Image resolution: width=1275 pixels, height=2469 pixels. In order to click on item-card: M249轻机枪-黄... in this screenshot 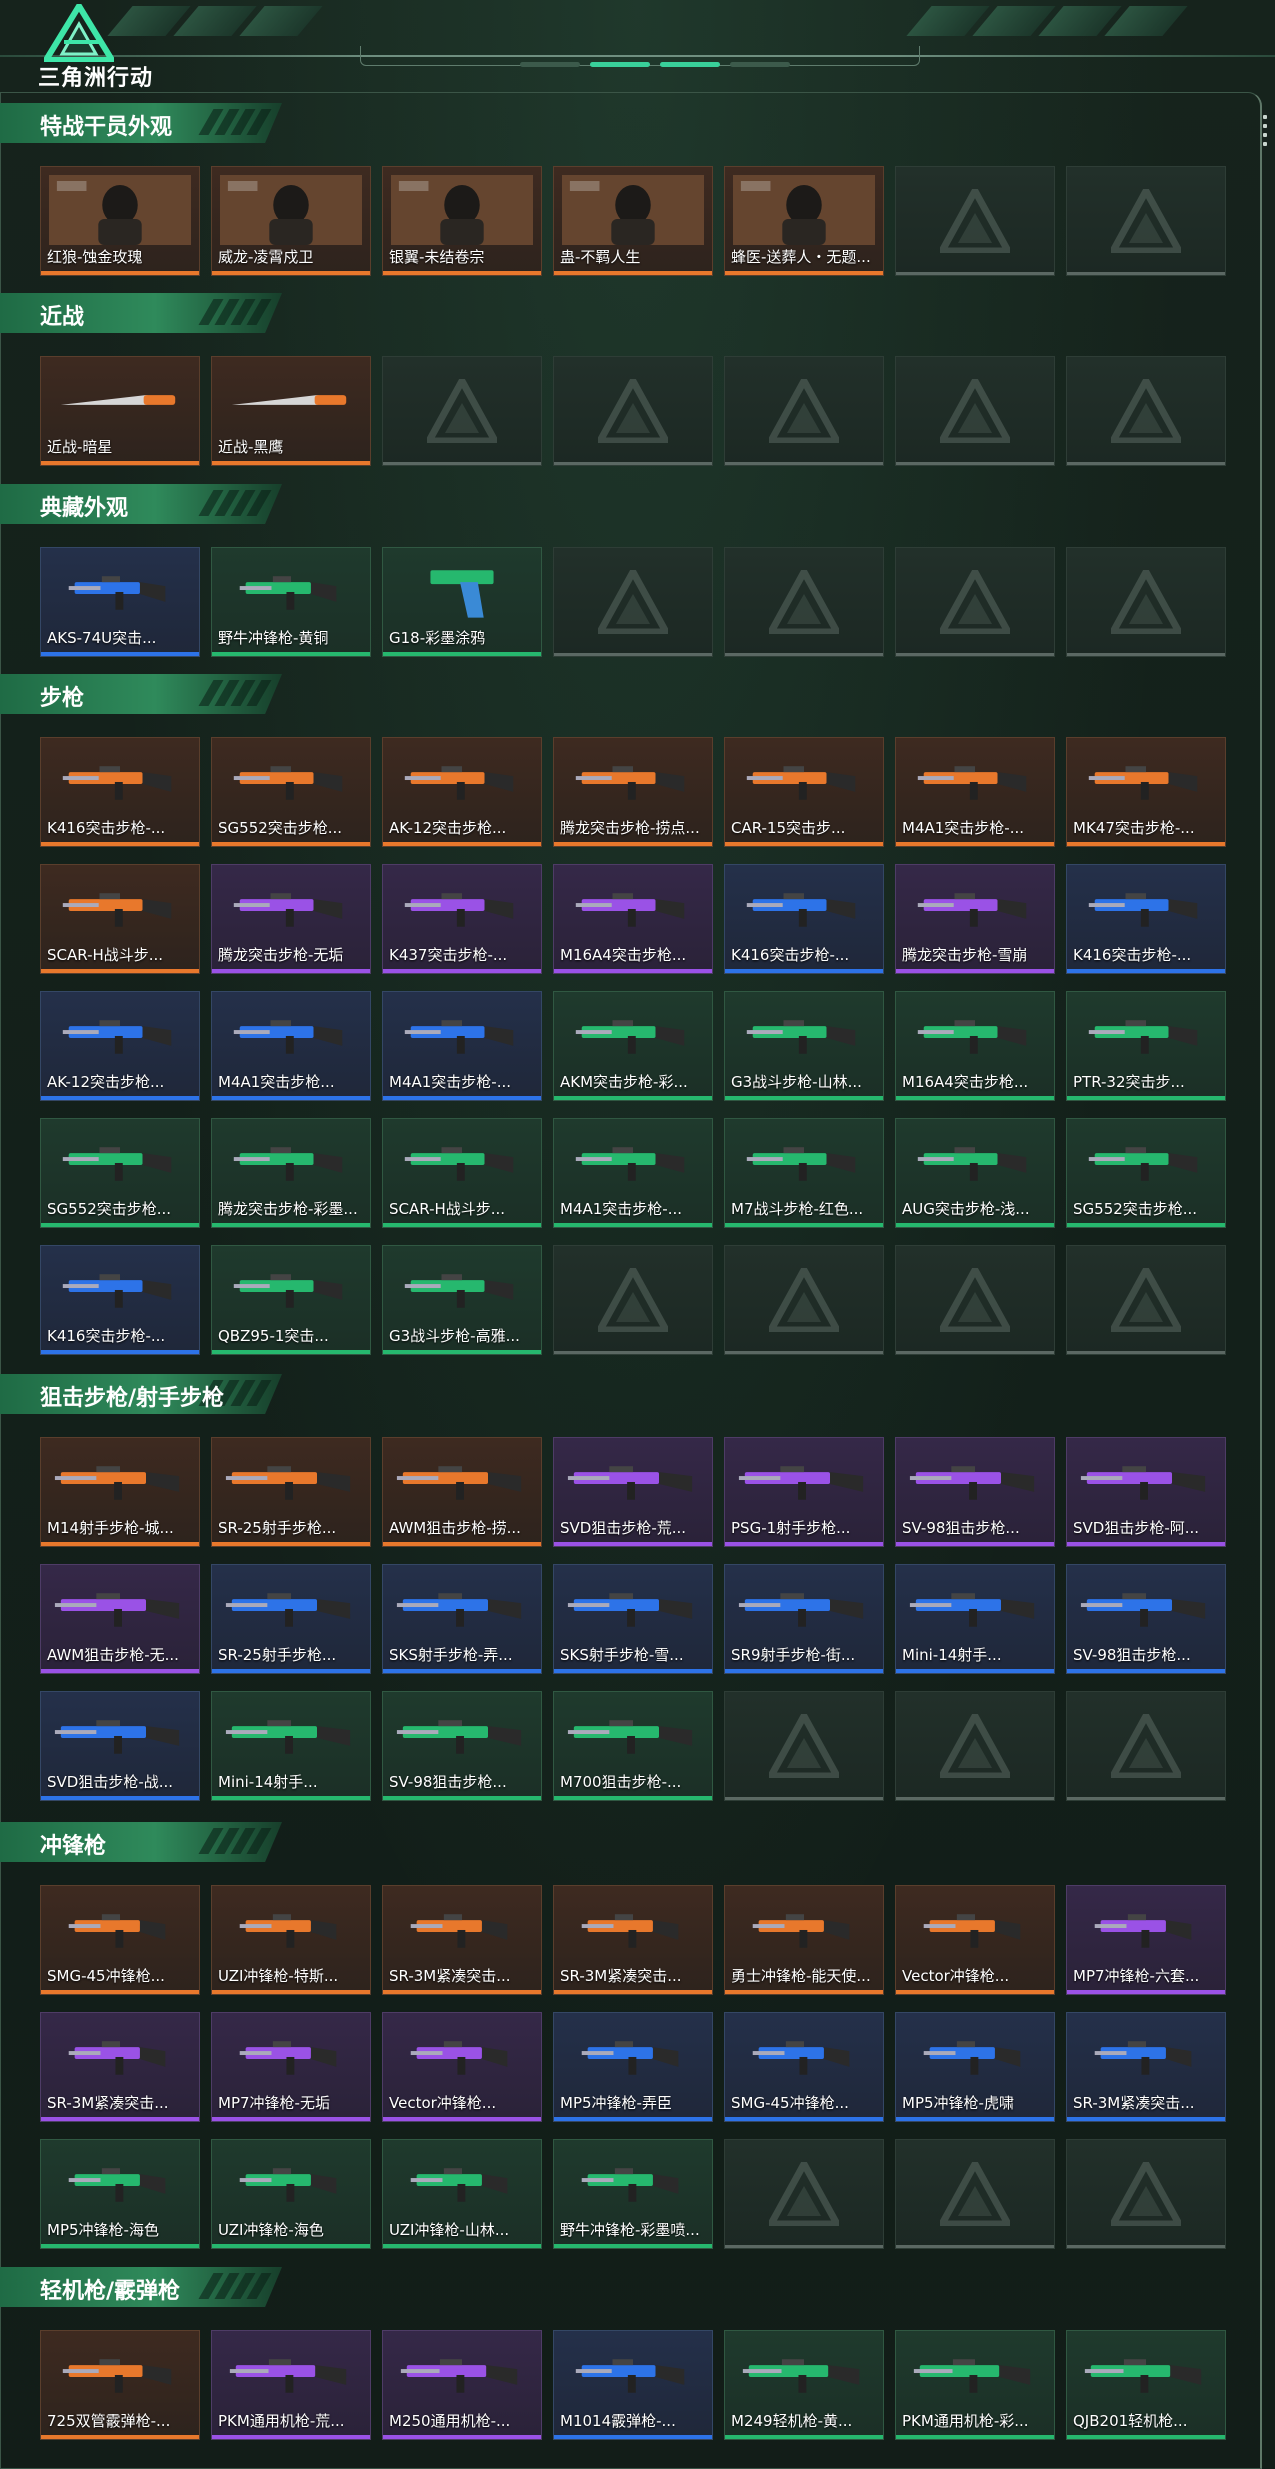, I will do `click(804, 2385)`.